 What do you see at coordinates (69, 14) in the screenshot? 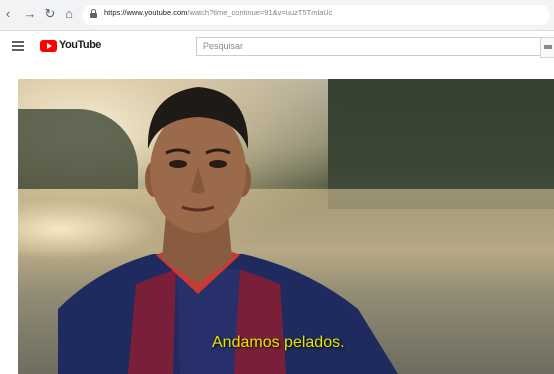
I see `home-icon: ⌂` at bounding box center [69, 14].